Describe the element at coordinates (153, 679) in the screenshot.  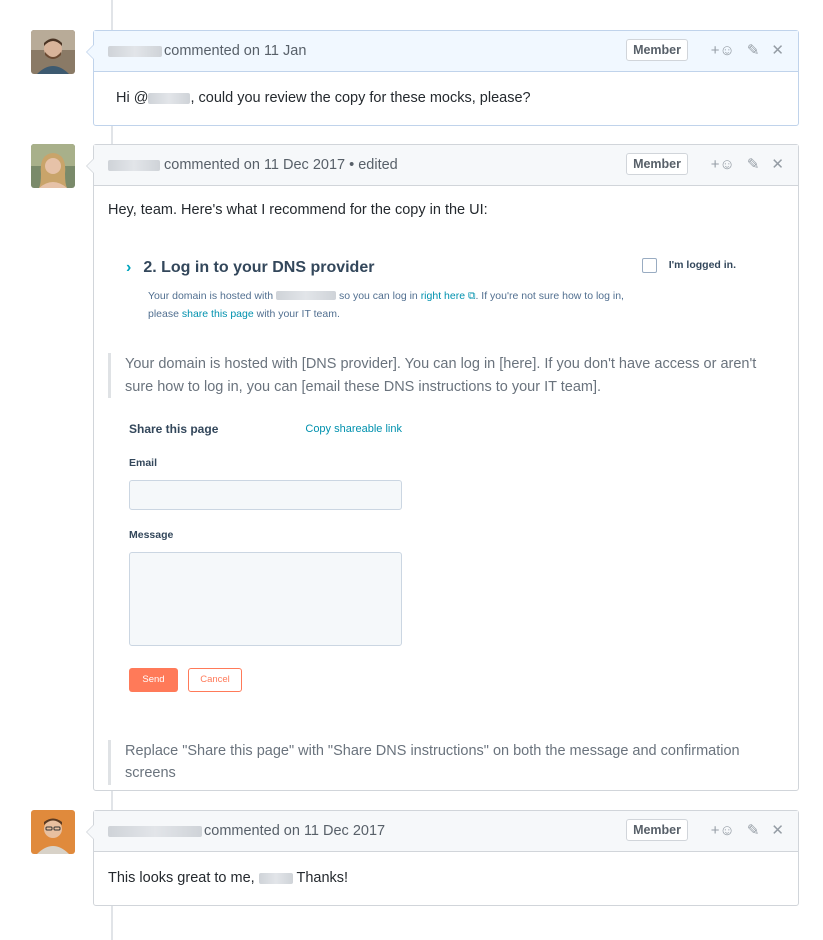
I see `send-button: Send` at that location.